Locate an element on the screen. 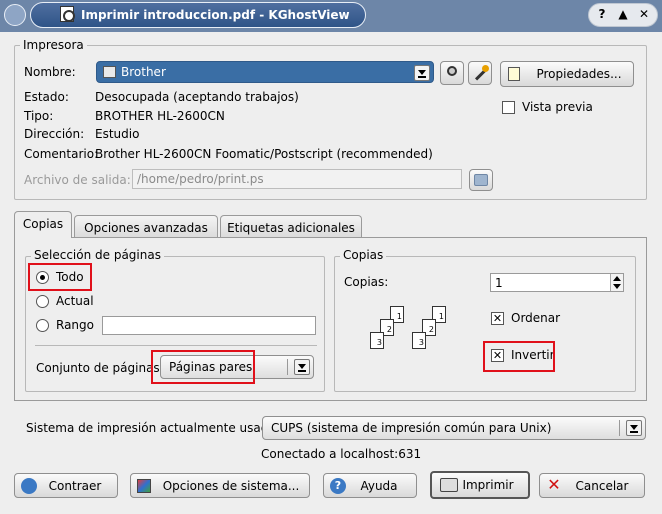 This screenshot has height=514, width=662. printer-state-label: Estado: is located at coordinates (46, 97).